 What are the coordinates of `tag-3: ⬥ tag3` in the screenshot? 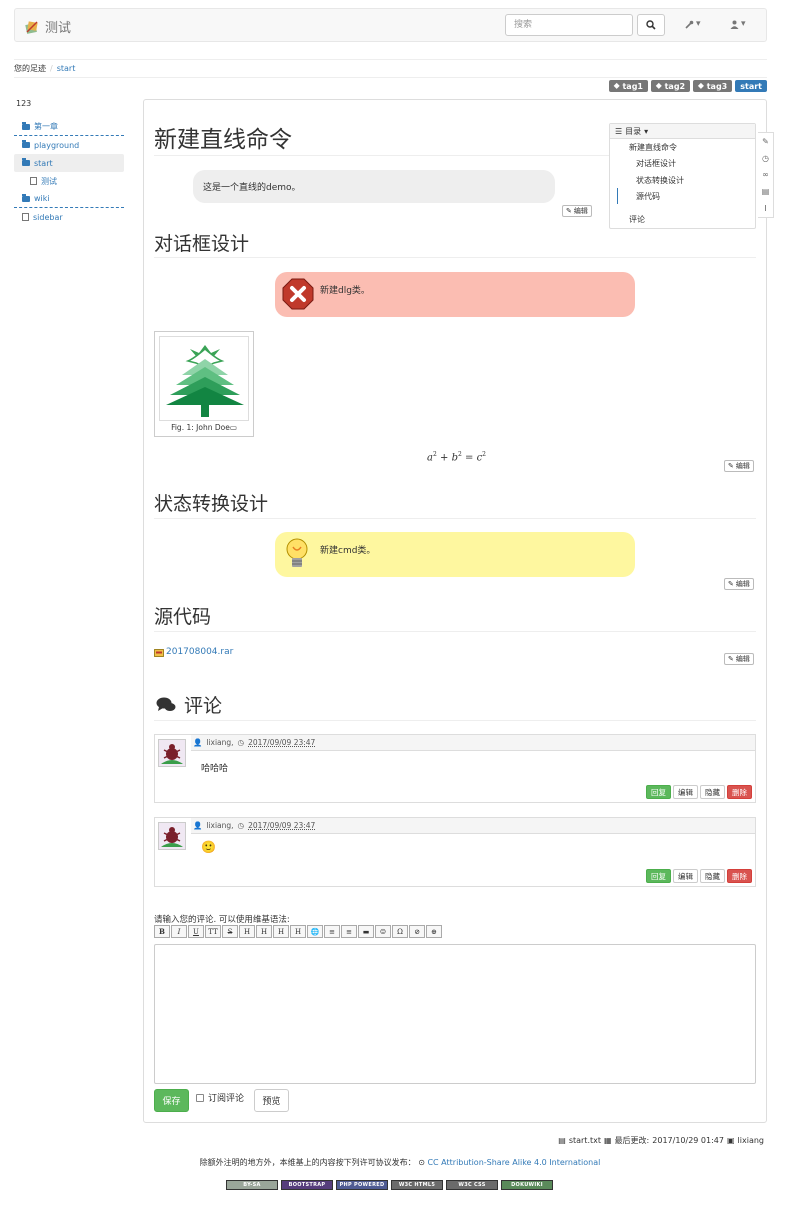 It's located at (713, 86).